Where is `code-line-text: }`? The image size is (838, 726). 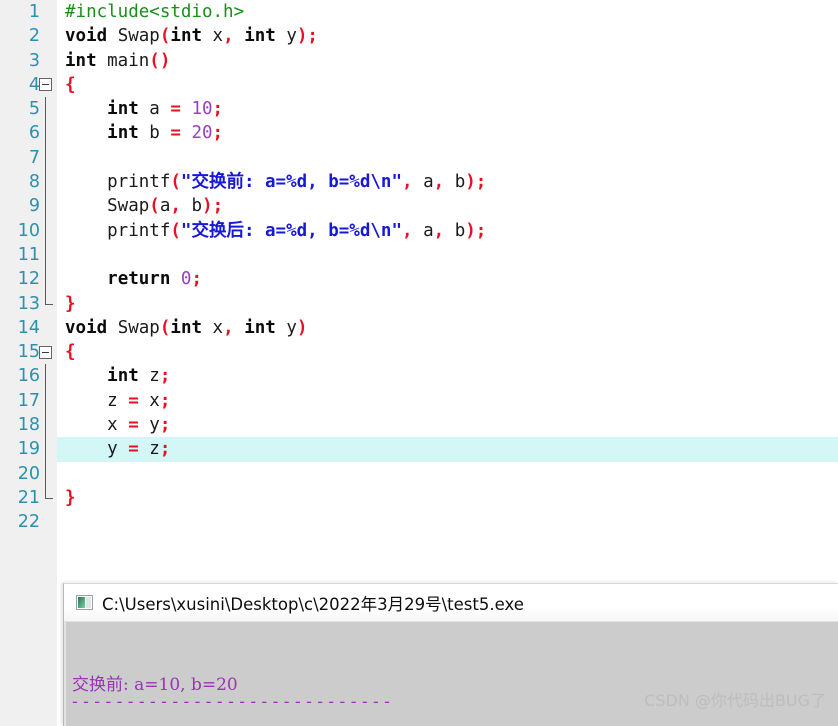 code-line-text: } is located at coordinates (447, 498).